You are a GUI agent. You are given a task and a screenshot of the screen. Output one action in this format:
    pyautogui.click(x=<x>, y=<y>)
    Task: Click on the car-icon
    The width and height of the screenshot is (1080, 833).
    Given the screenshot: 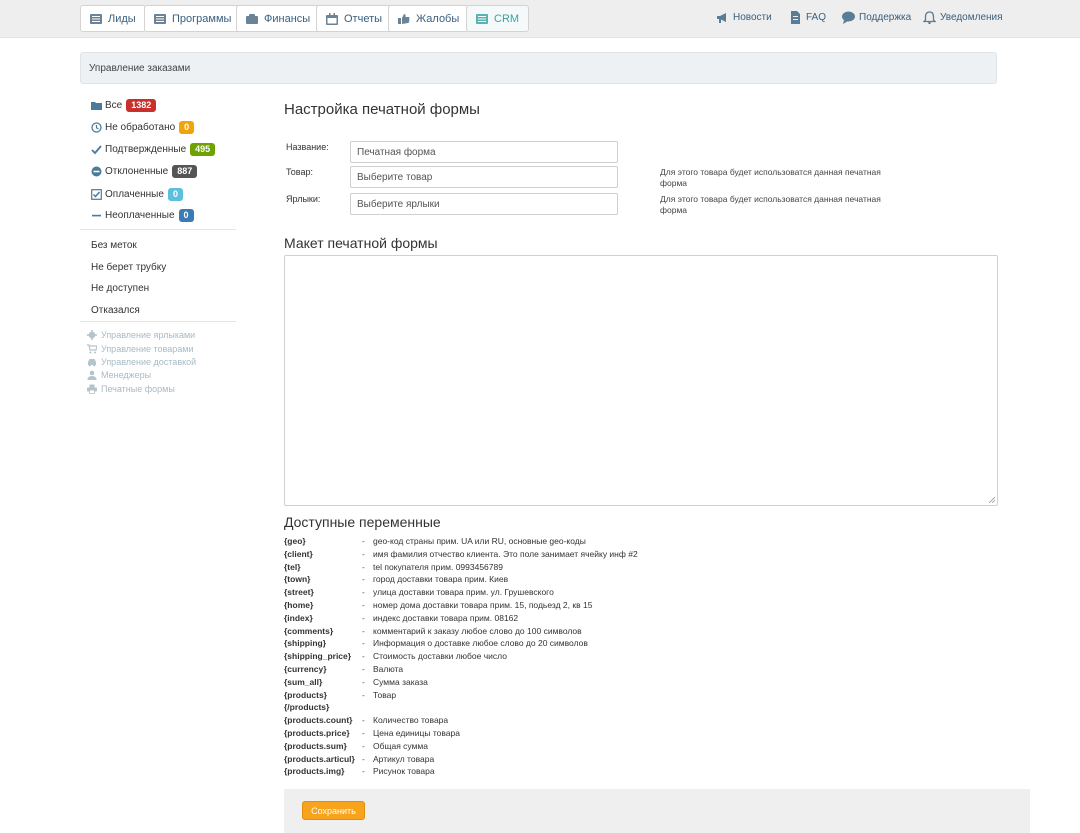 What is the action you would take?
    pyautogui.click(x=92, y=363)
    